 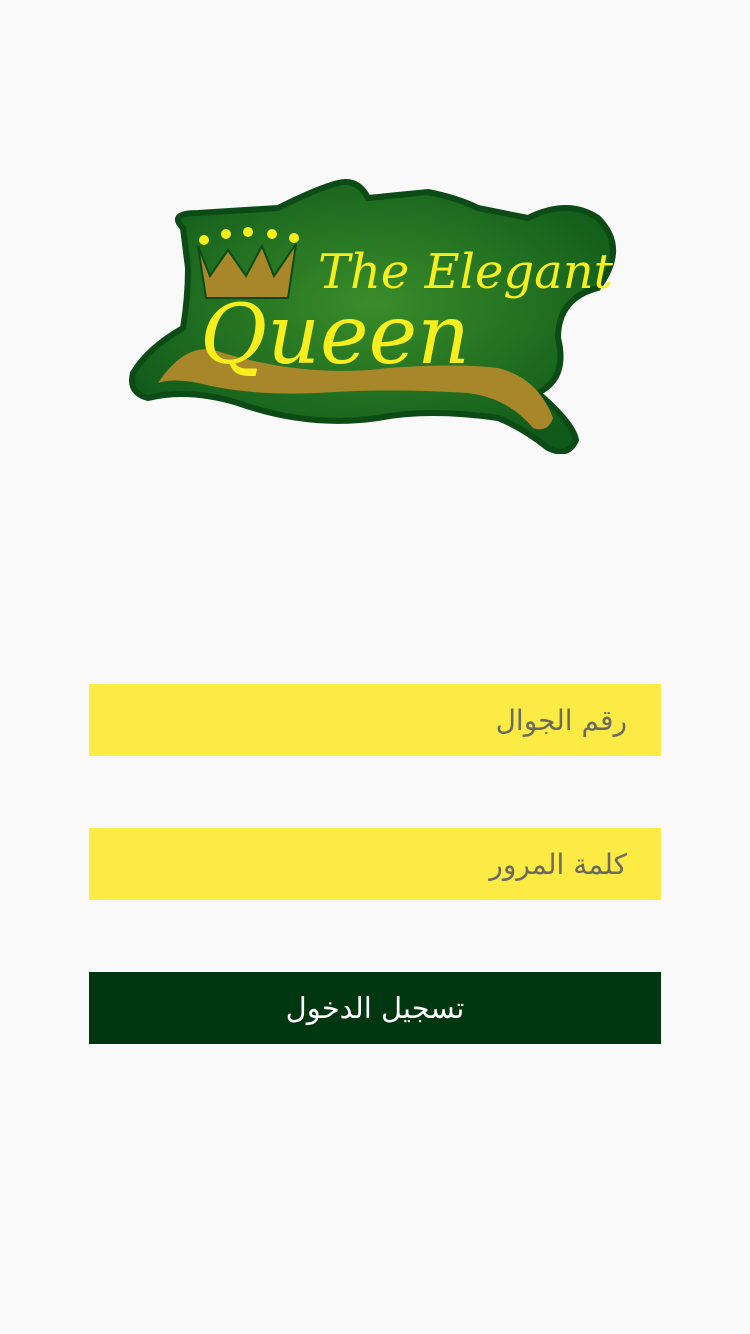 I want to click on phone-input, so click(x=375, y=720).